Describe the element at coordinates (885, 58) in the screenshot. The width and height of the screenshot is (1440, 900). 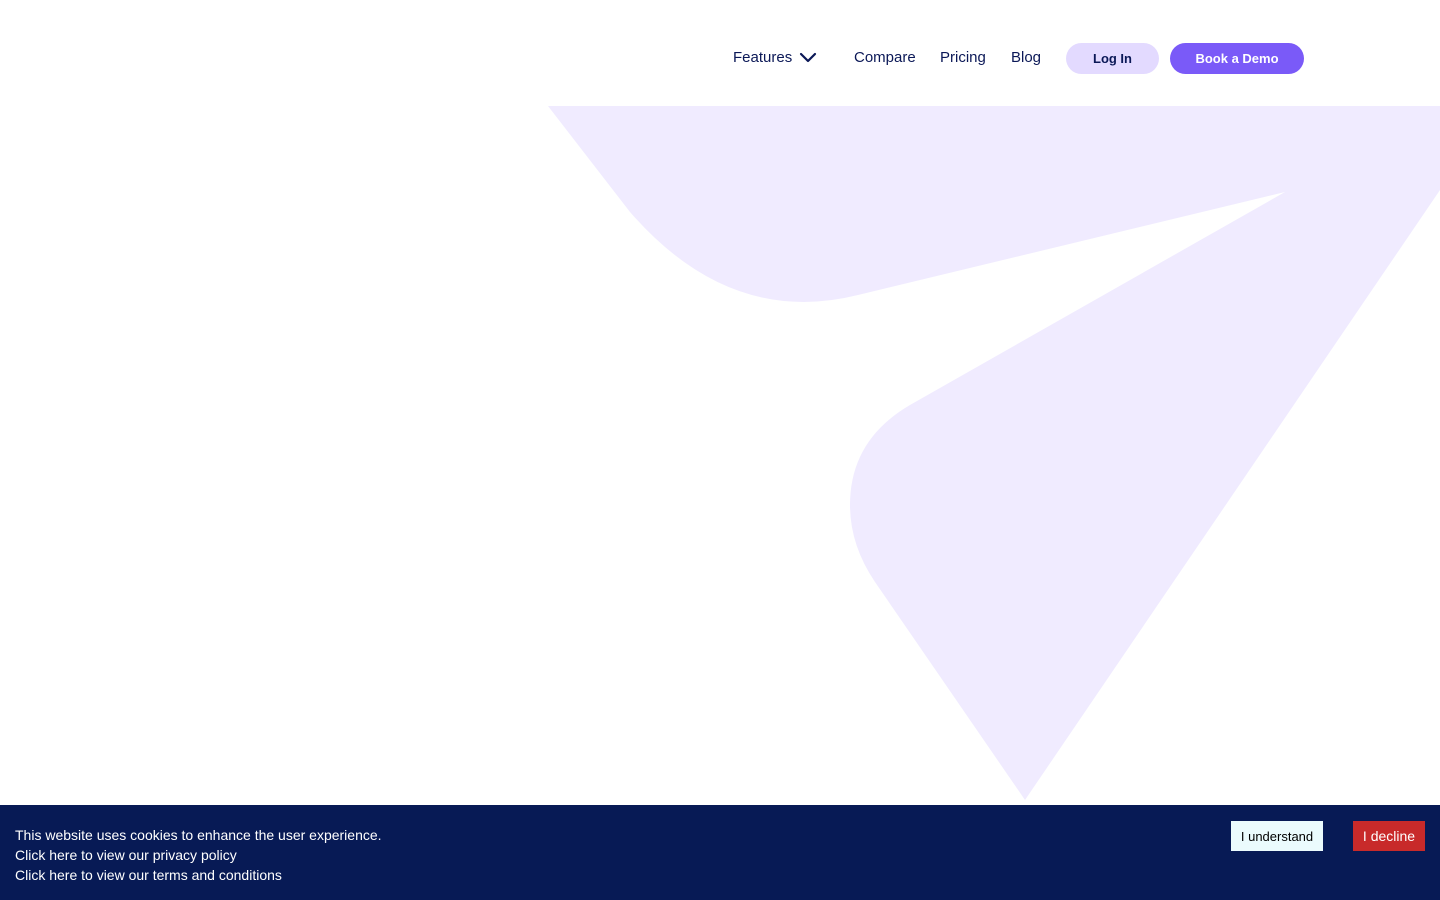
I see `nav-compare-link: Compare` at that location.